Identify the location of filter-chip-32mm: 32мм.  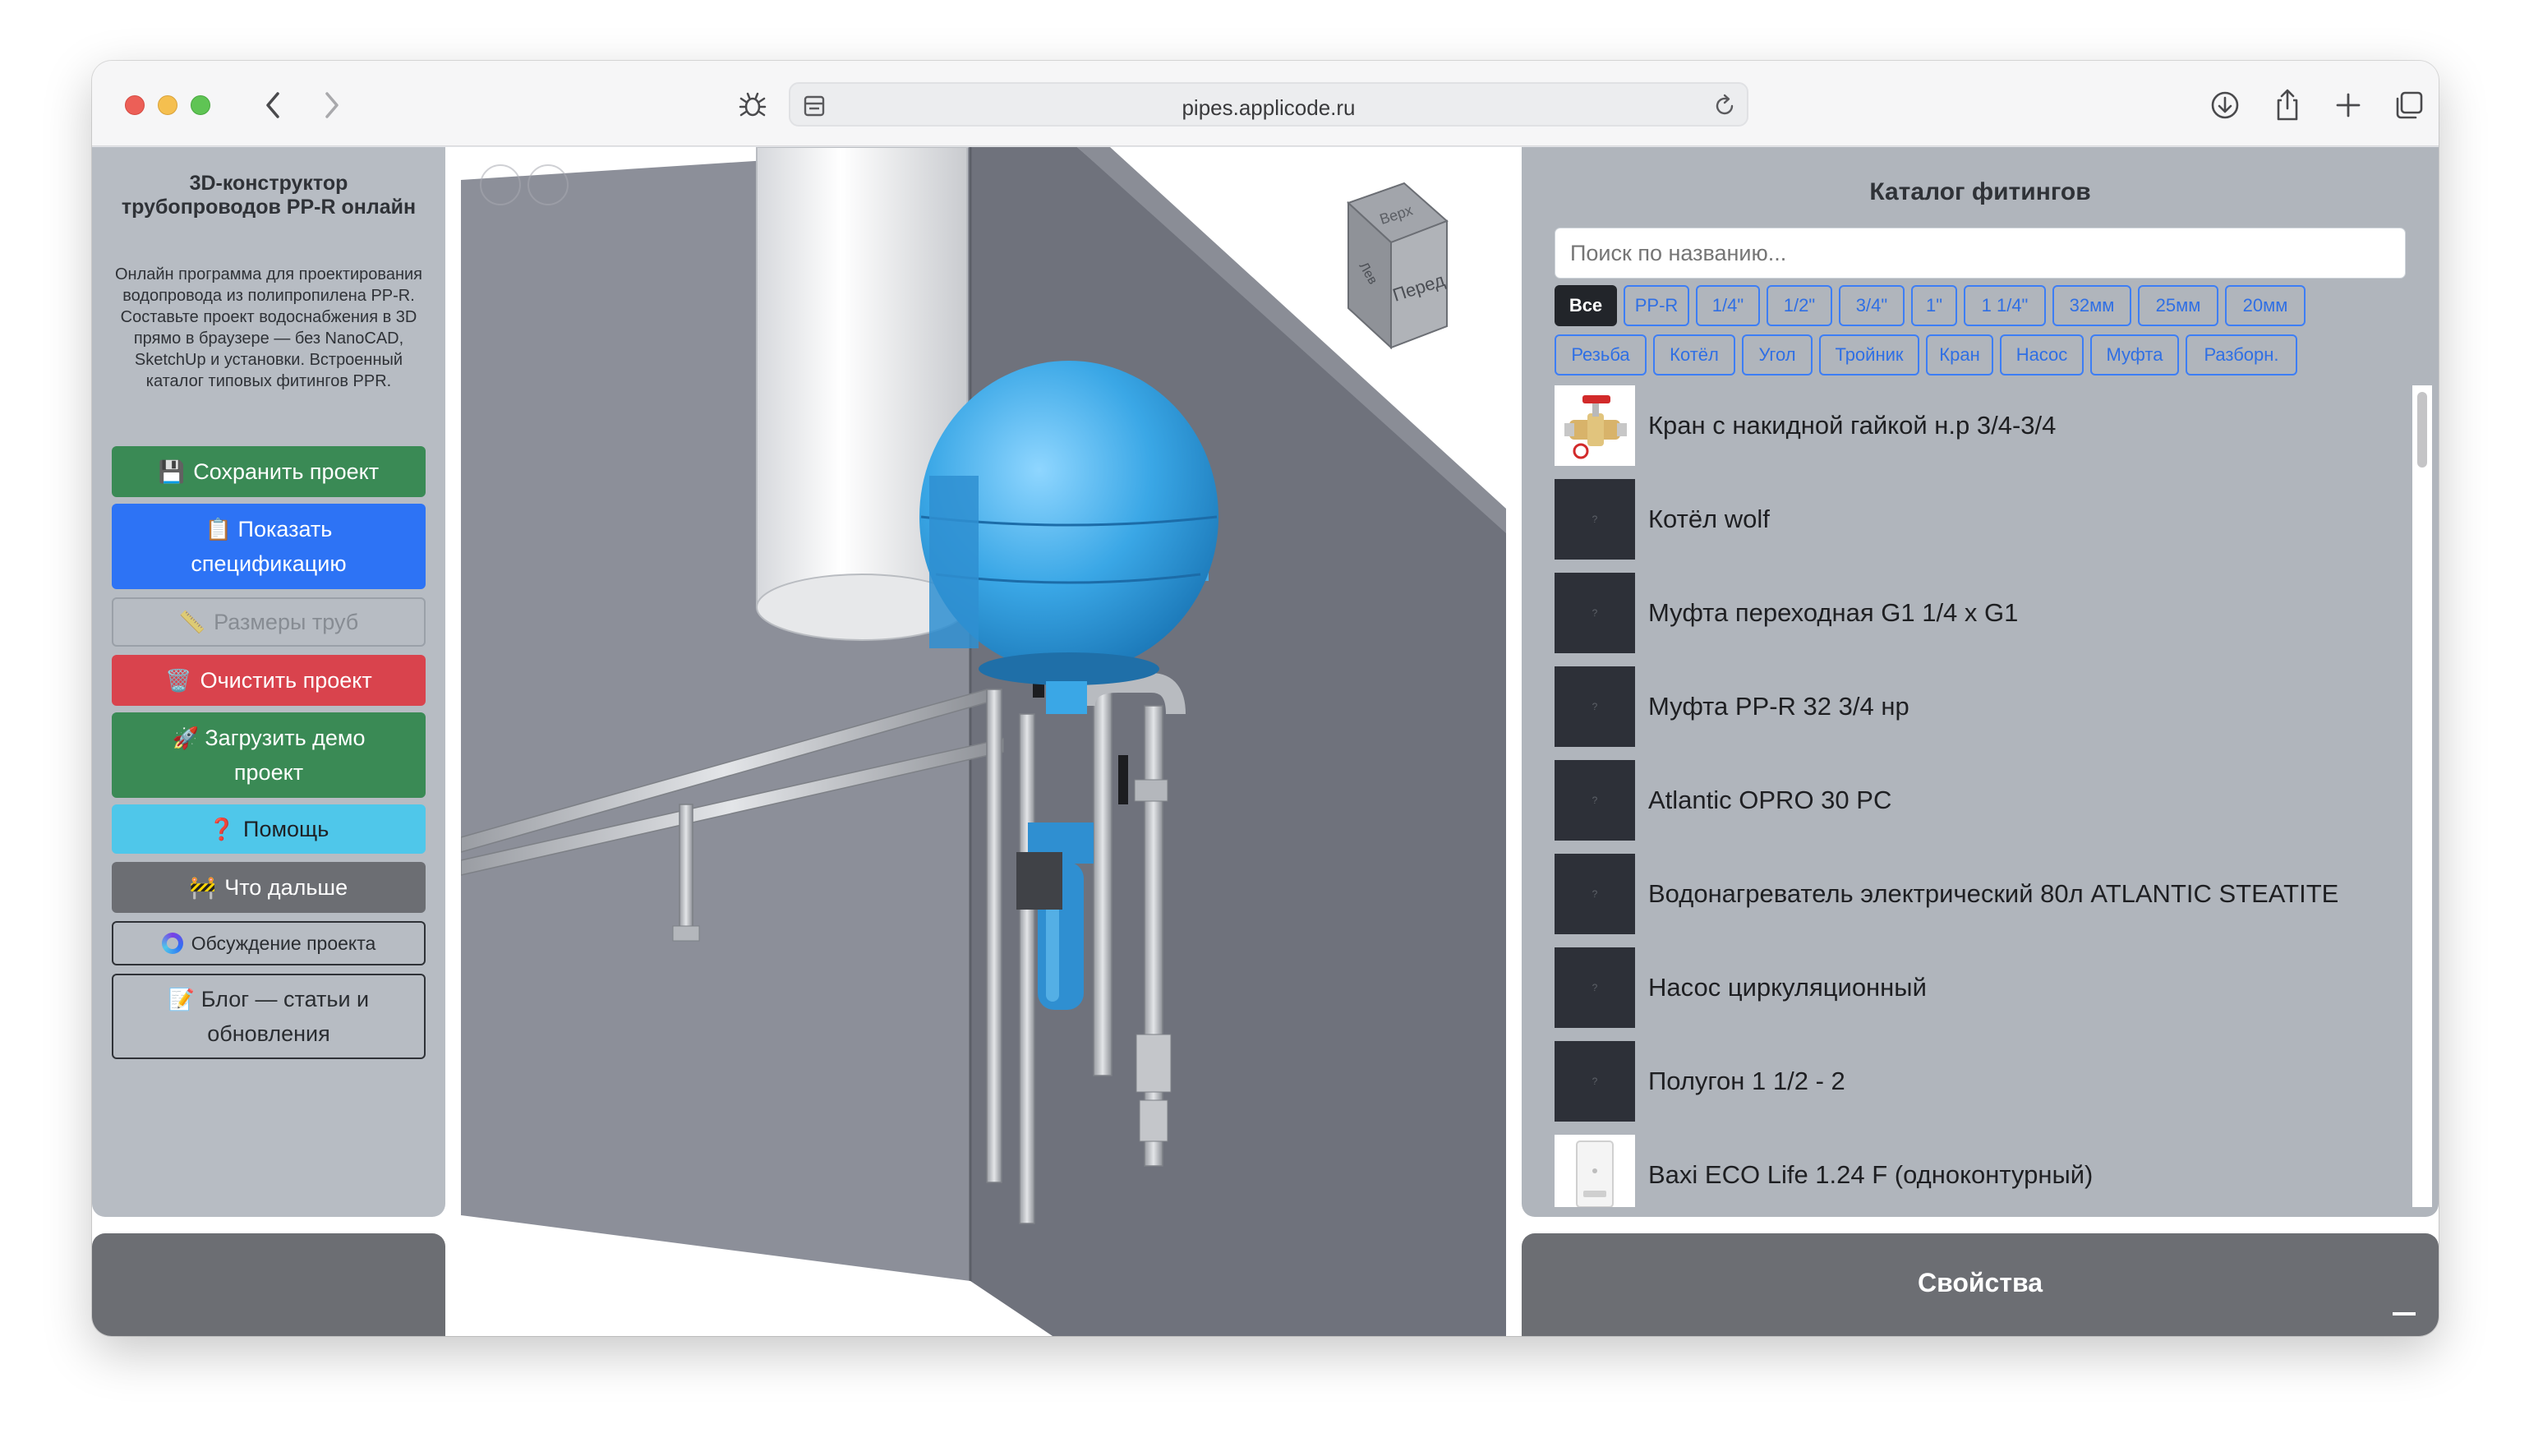
(2092, 305).